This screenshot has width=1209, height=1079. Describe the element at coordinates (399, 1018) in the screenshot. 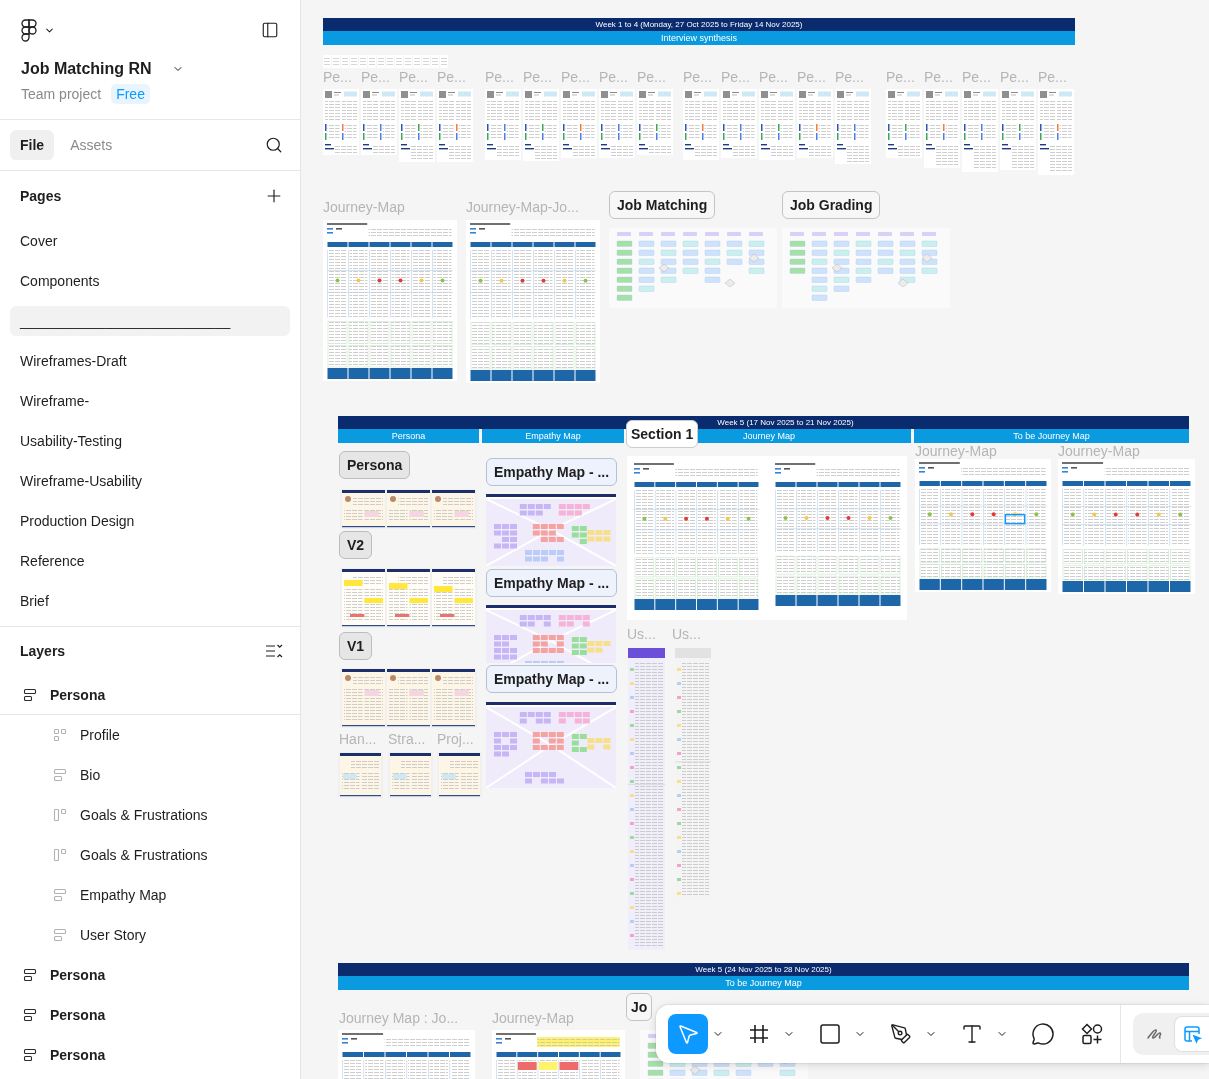

I see `frame-title: Journey Map` at that location.